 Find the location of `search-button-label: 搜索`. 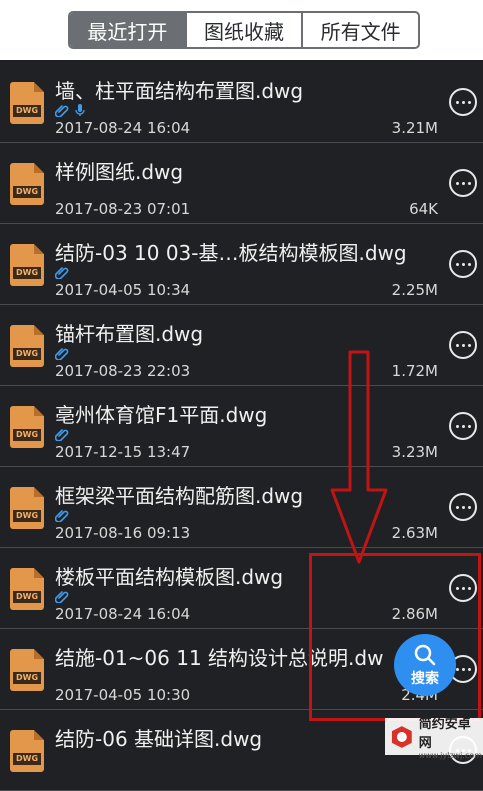

search-button-label: 搜索 is located at coordinates (425, 678).